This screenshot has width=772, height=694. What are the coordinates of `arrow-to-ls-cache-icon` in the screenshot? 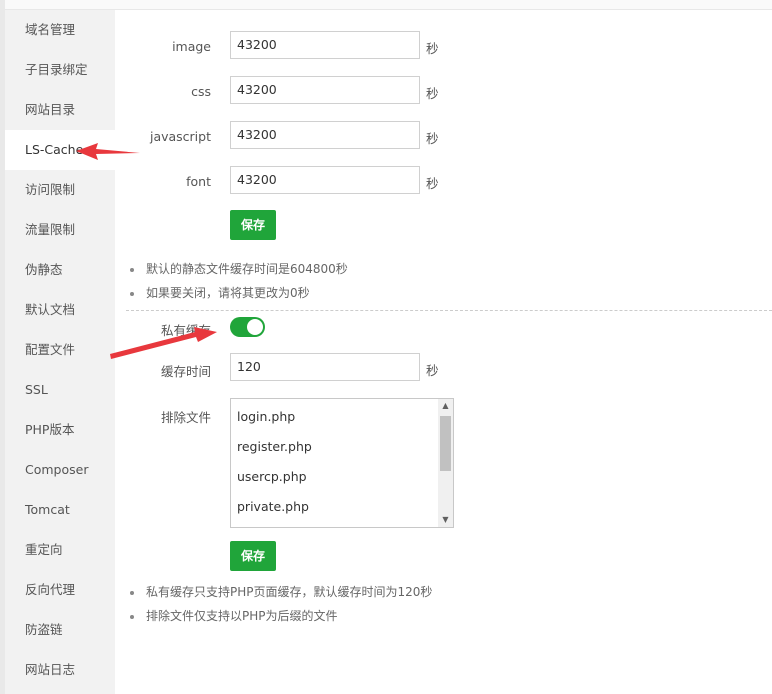 It's located at (108, 151).